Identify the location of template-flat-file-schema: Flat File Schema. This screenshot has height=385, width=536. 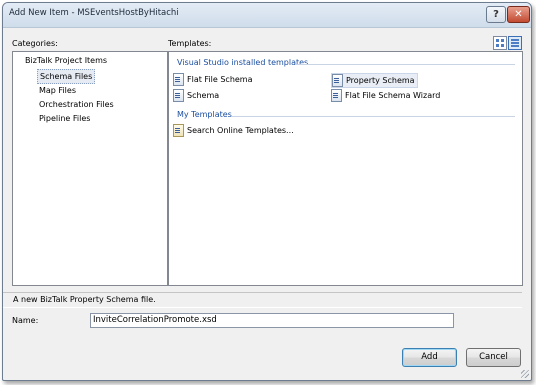
(213, 79).